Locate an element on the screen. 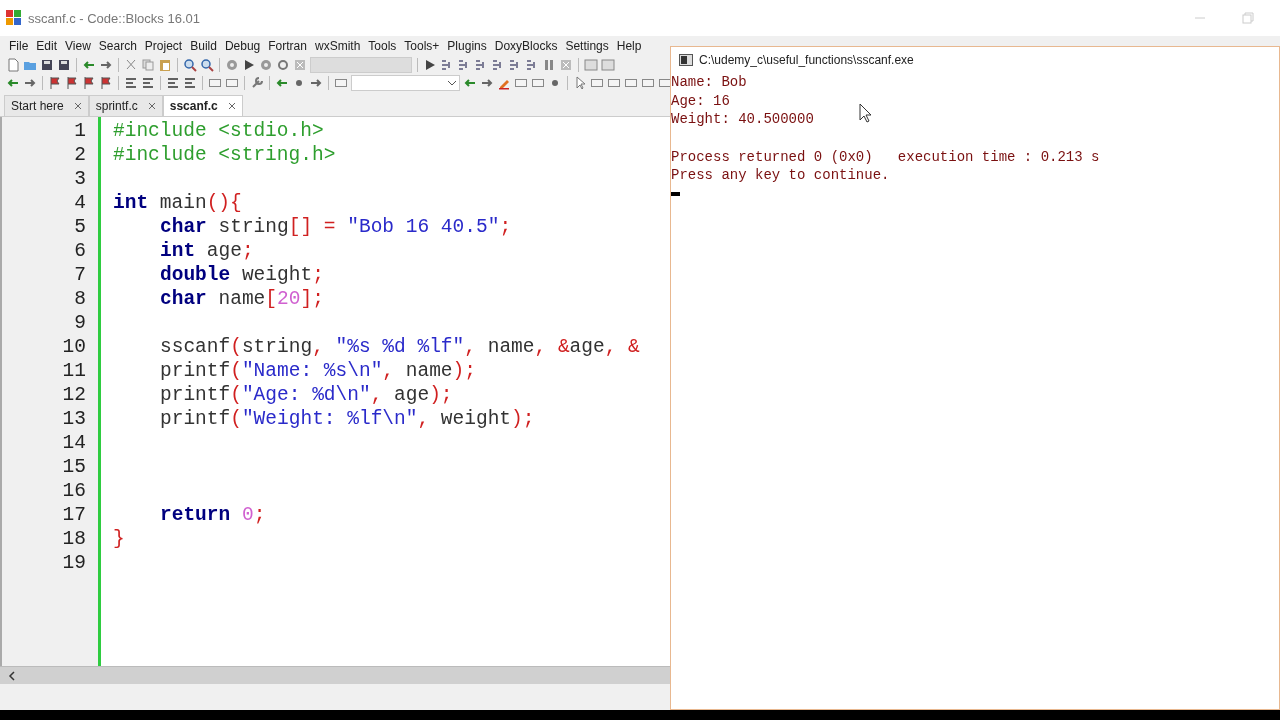  code-line: char string[] = "Bob 16 40.5"; is located at coordinates (335, 227).